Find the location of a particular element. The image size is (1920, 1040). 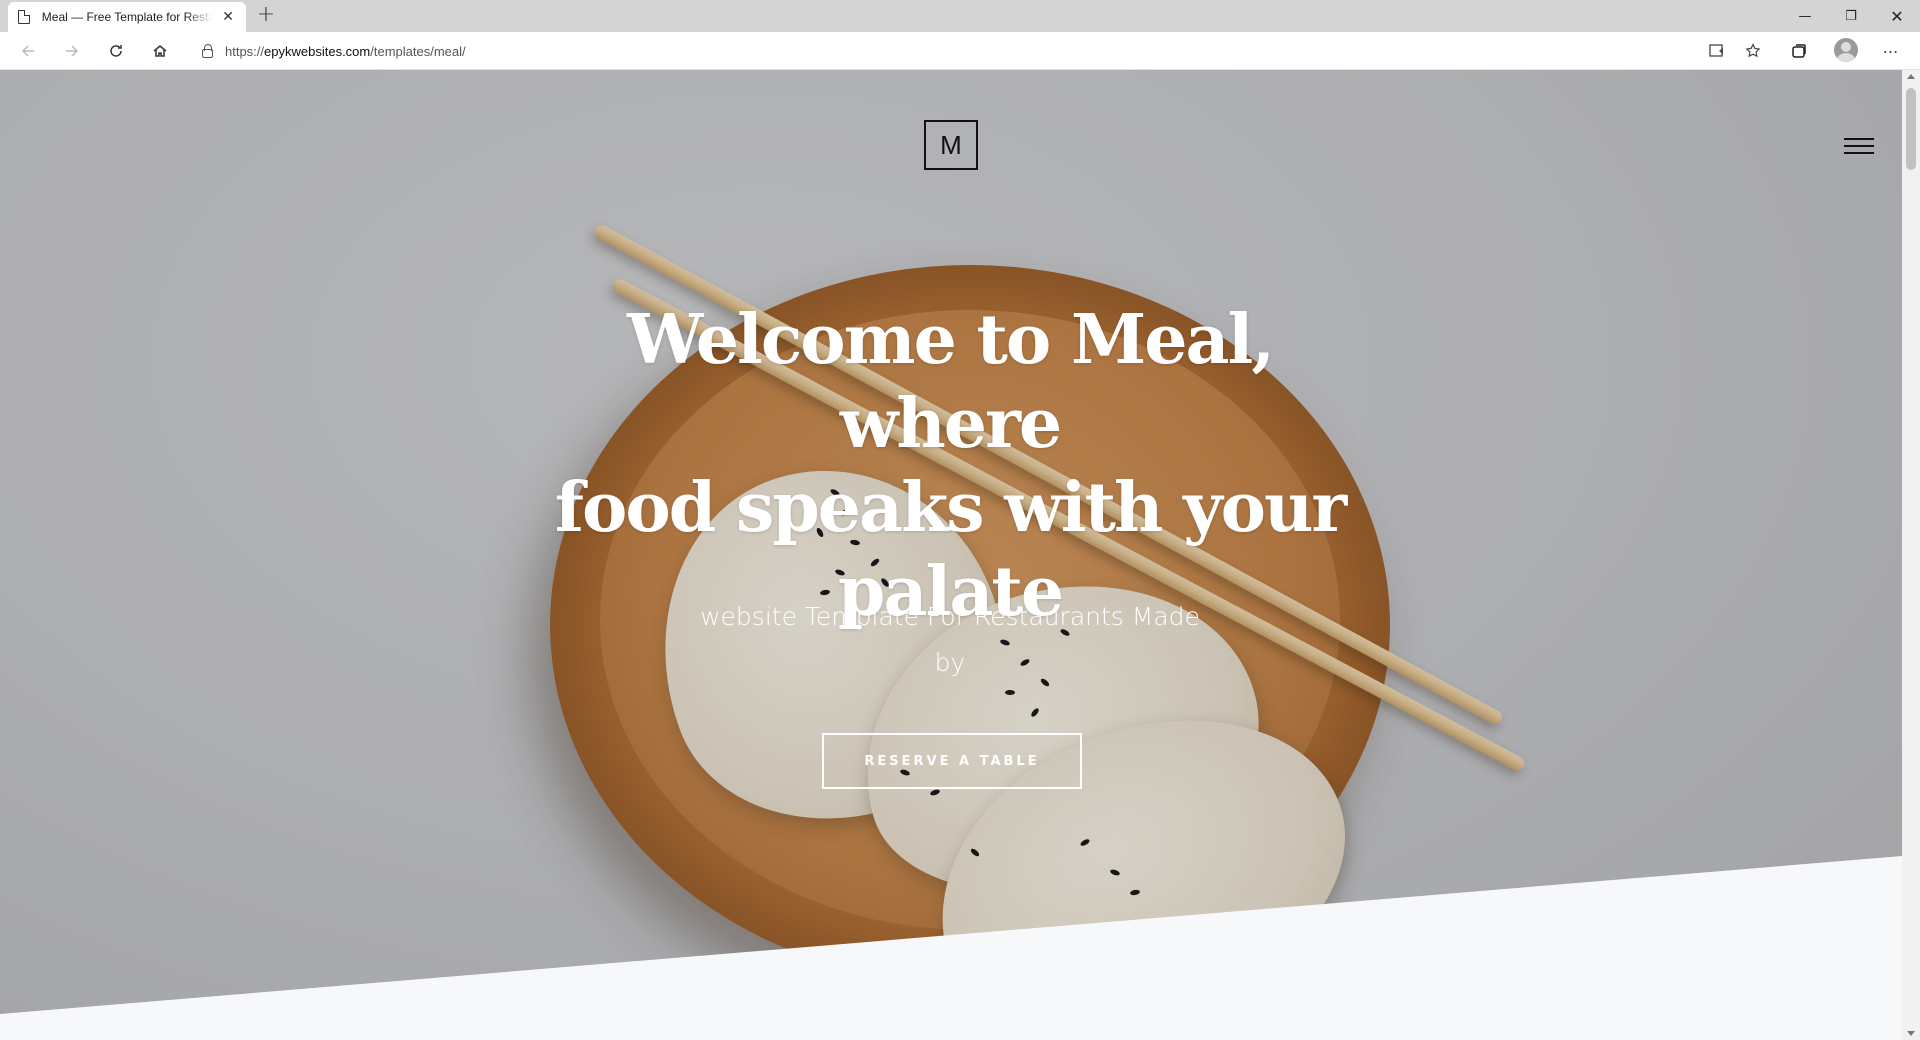

forward-button is located at coordinates (72, 51).